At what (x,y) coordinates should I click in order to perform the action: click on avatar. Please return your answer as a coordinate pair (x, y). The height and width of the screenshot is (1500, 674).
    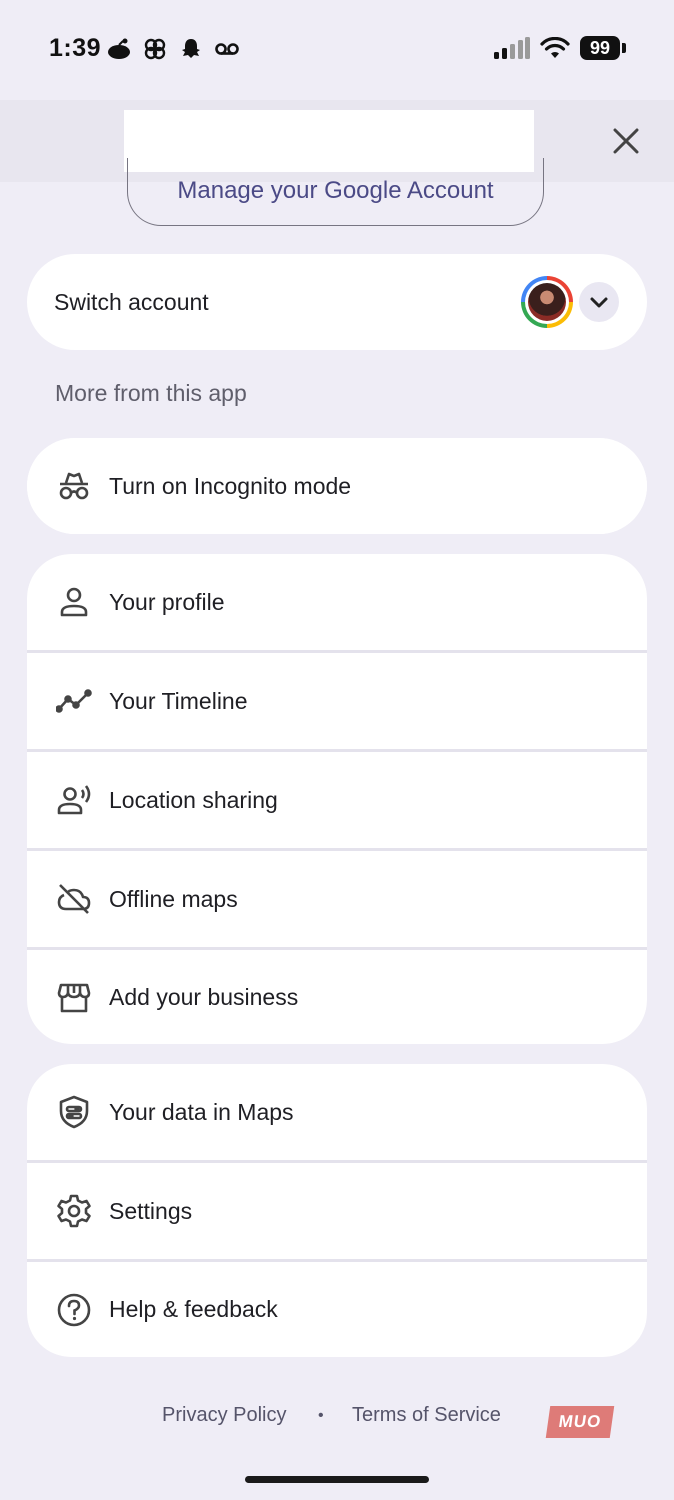
    Looking at the image, I should click on (547, 302).